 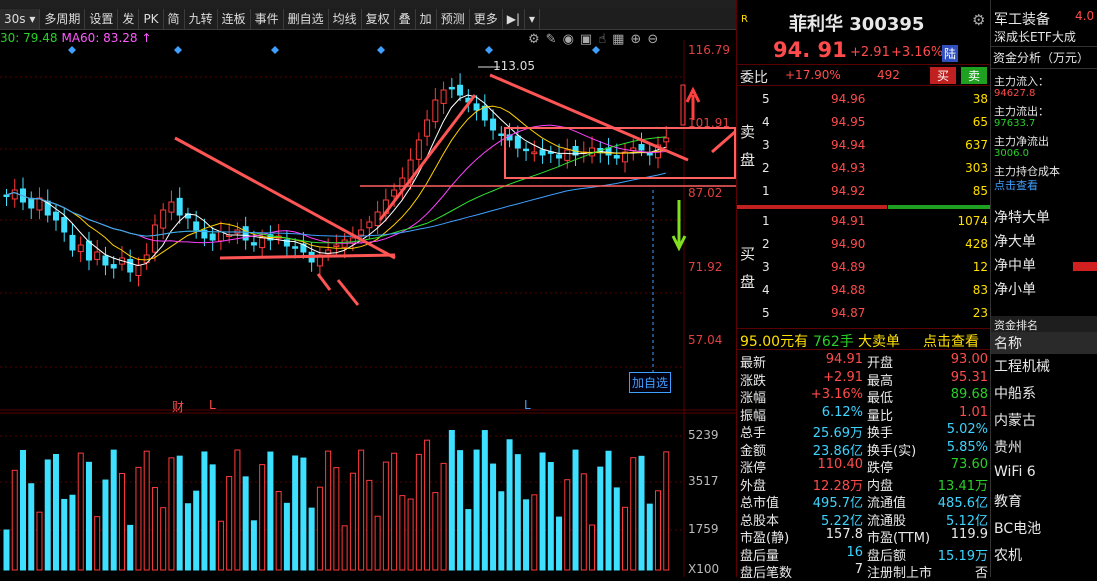 What do you see at coordinates (212, 405) in the screenshot?
I see `l-marker: L` at bounding box center [212, 405].